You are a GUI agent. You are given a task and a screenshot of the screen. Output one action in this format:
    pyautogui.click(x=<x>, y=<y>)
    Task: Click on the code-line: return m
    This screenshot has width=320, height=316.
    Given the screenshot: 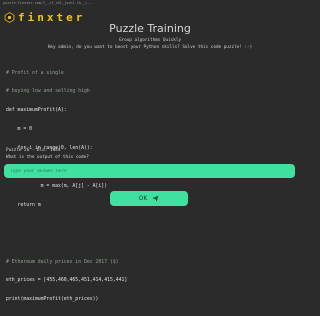 What is the action you would take?
    pyautogui.click(x=23, y=205)
    